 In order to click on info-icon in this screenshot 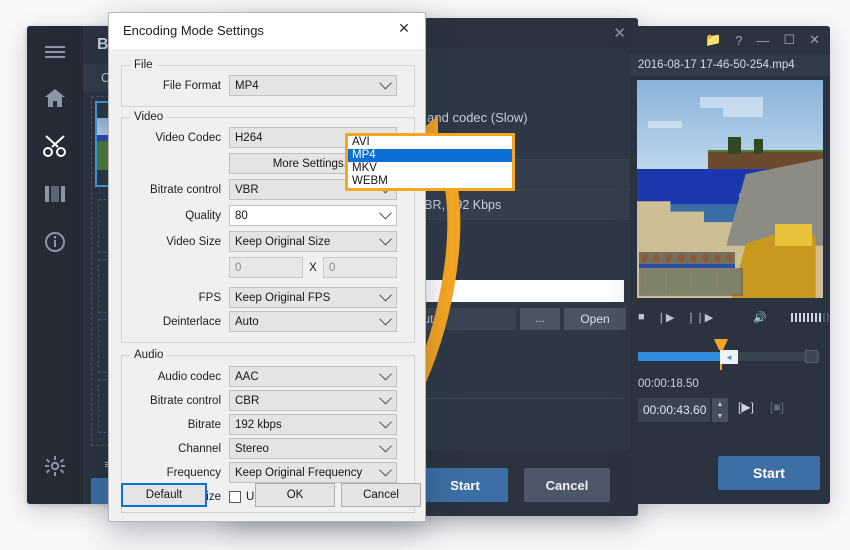, I will do `click(55, 242)`.